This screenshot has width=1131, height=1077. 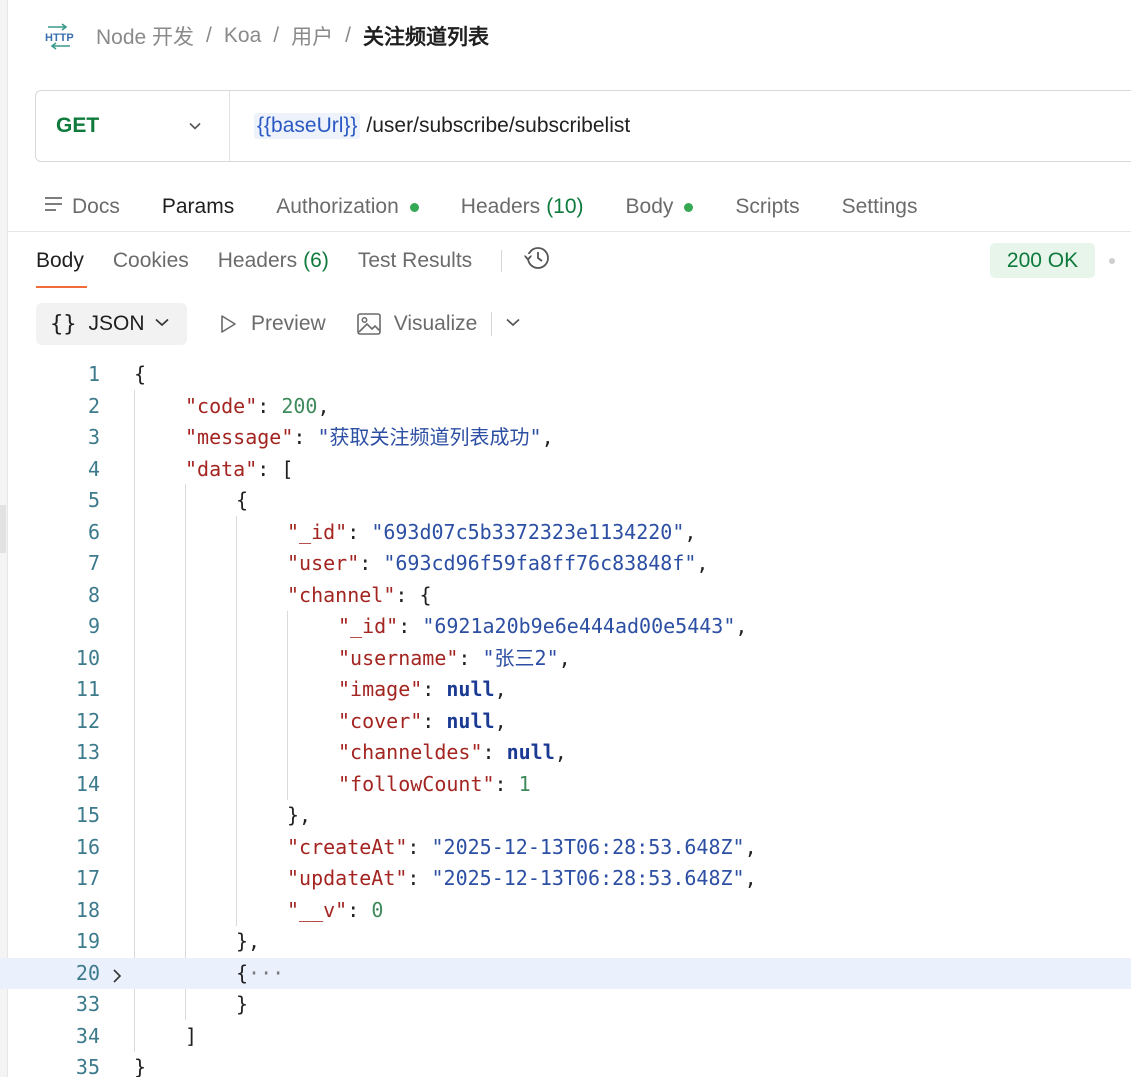 What do you see at coordinates (524, 783) in the screenshot?
I see `code-token: 1` at bounding box center [524, 783].